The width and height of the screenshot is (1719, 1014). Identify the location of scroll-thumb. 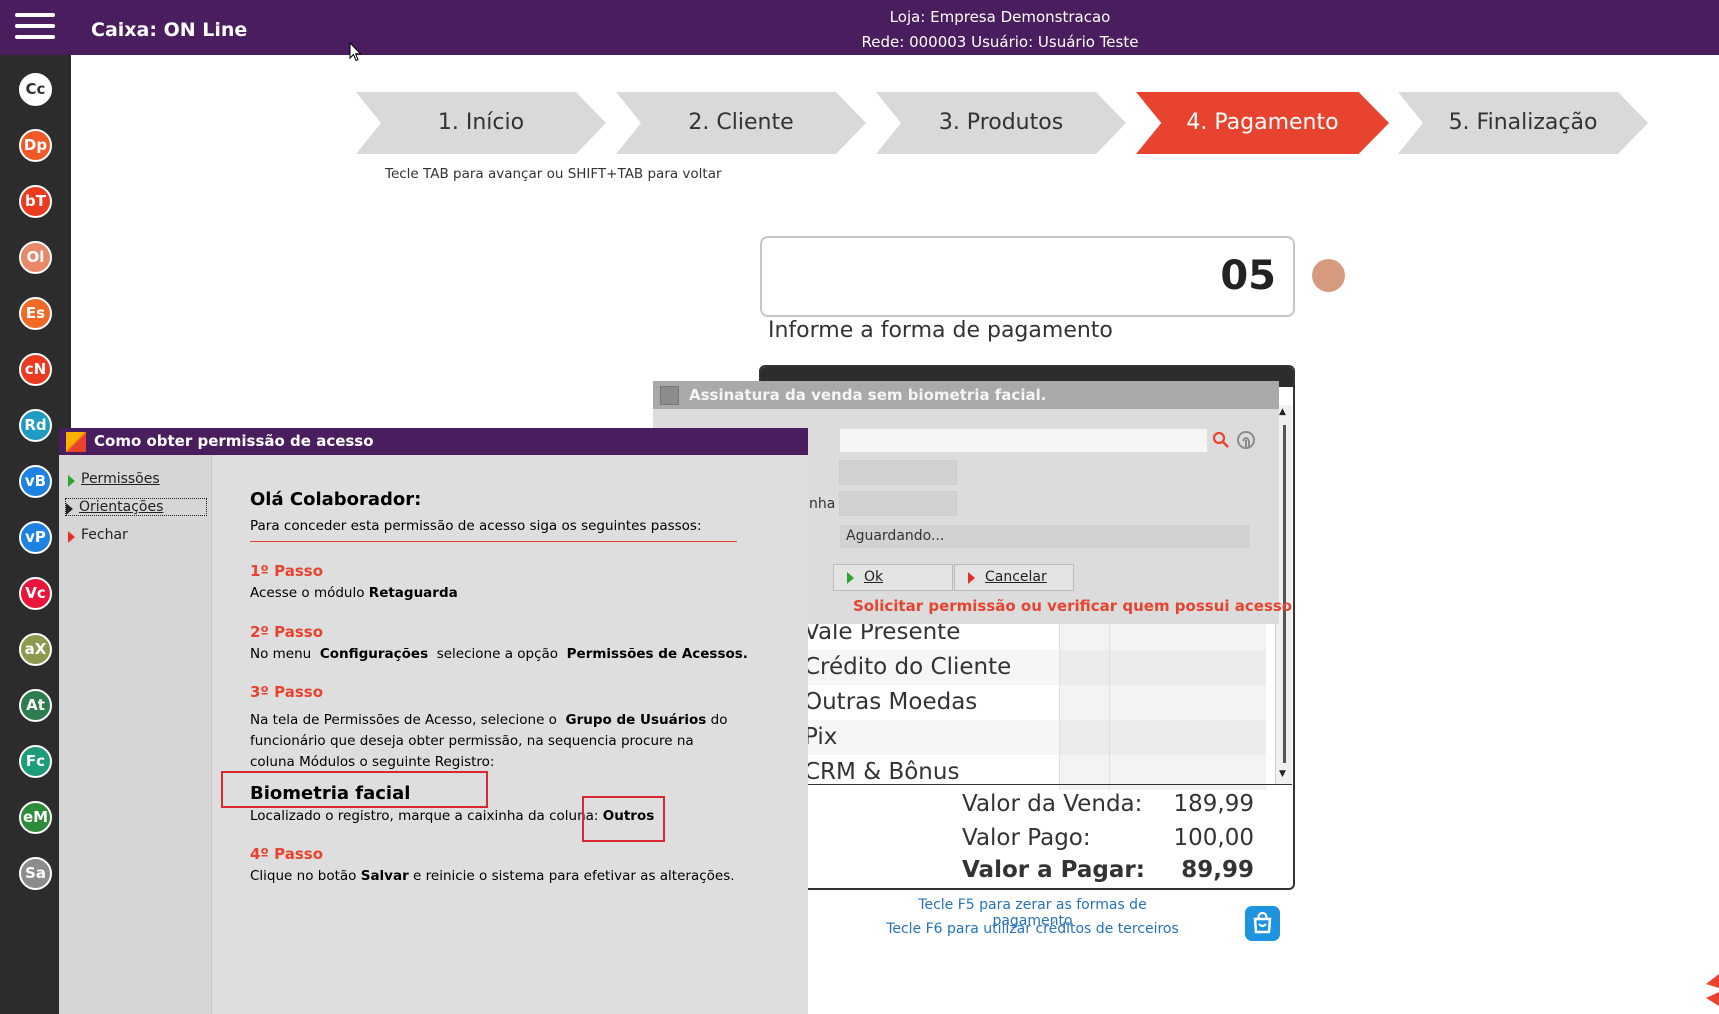
(1284, 594).